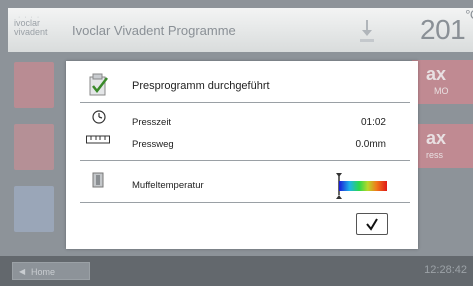 This screenshot has height=286, width=473. I want to click on press-status-icon, so click(367, 31).